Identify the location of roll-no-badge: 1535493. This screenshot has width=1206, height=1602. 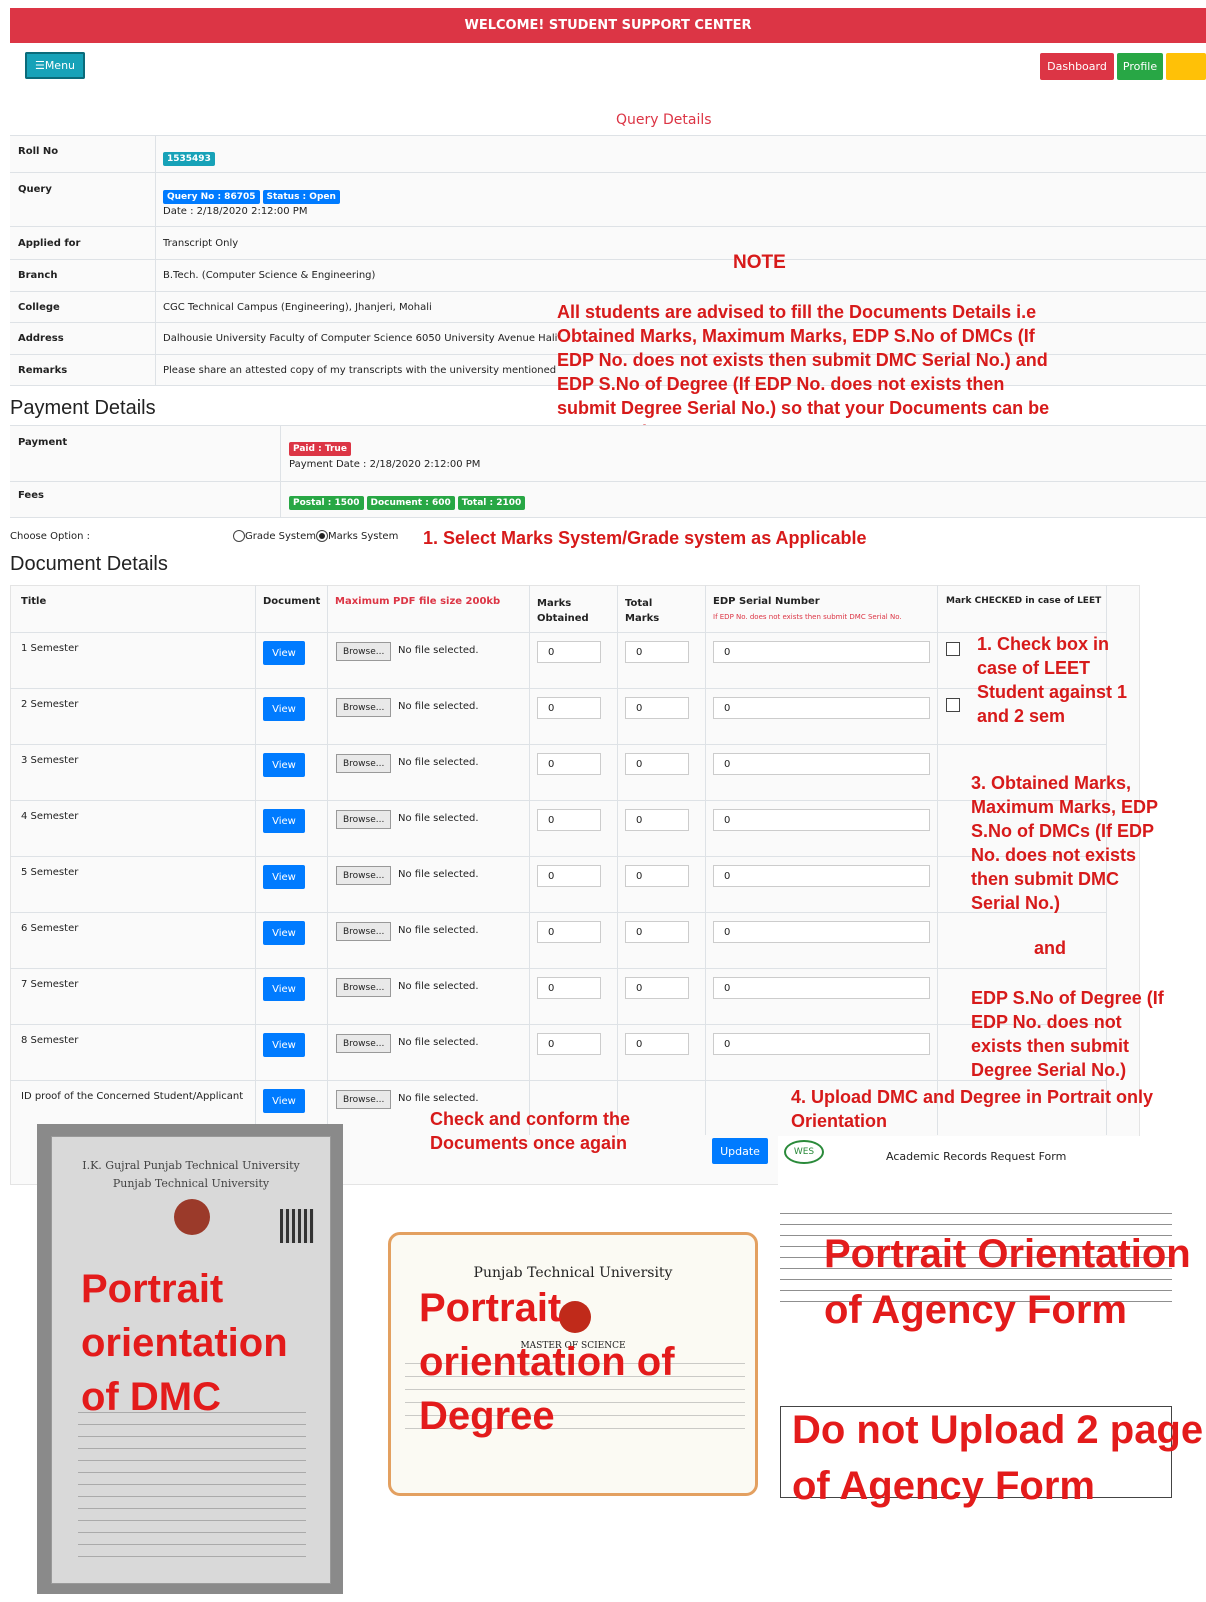
(189, 159).